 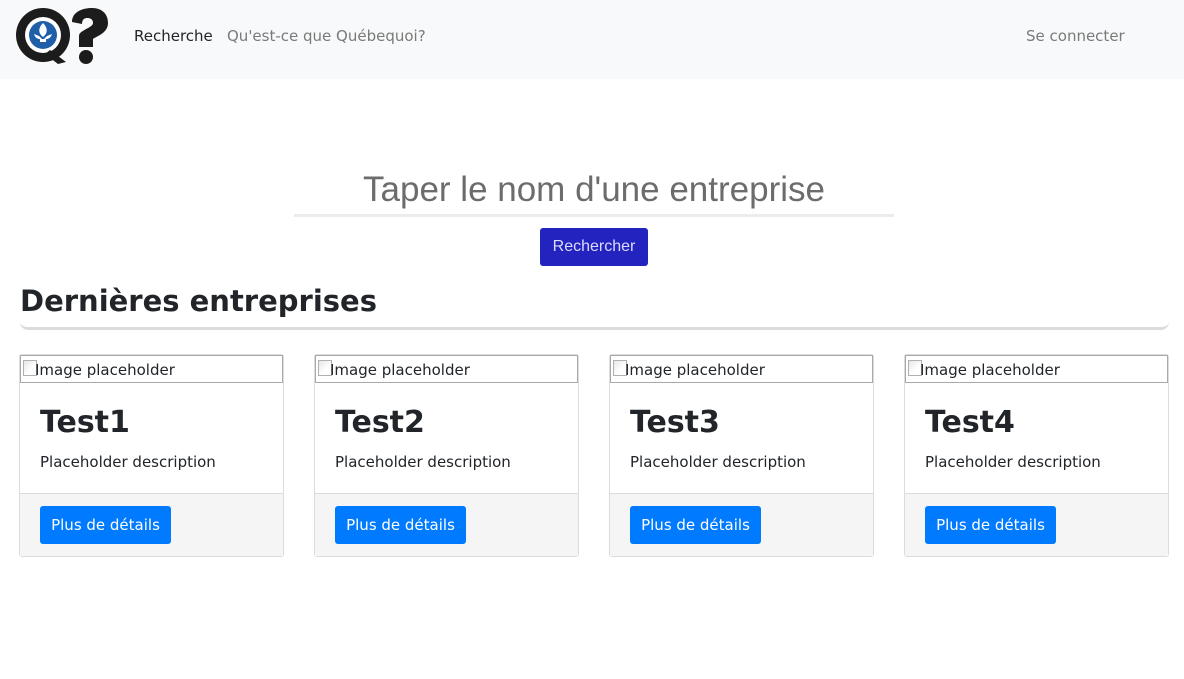 What do you see at coordinates (594, 191) in the screenshot?
I see `company-search-input` at bounding box center [594, 191].